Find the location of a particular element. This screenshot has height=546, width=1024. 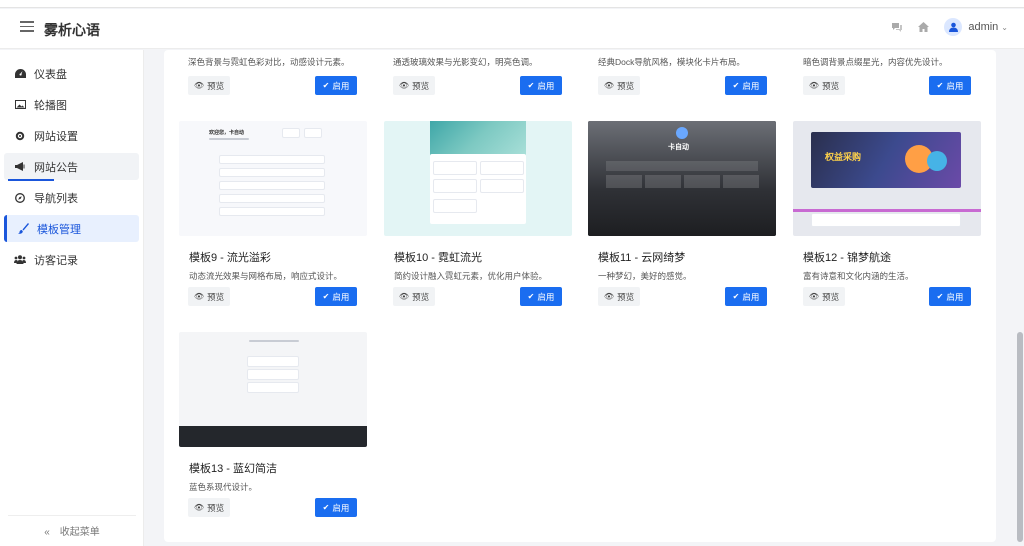

thumbnail-bar is located at coordinates (682, 166).